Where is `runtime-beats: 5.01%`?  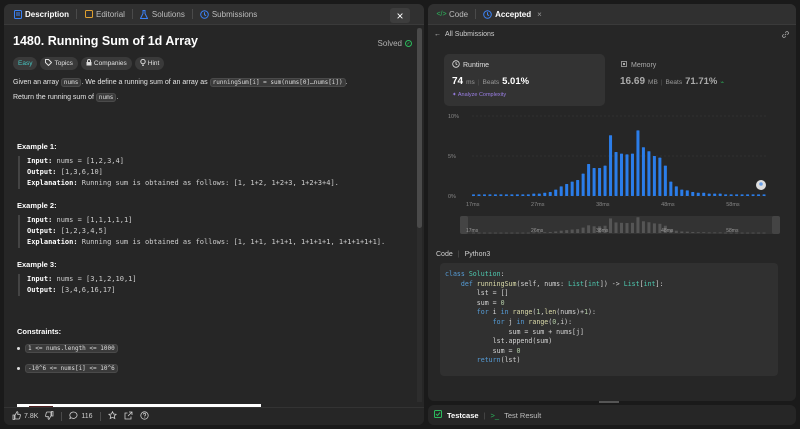
runtime-beats: 5.01% is located at coordinates (516, 81).